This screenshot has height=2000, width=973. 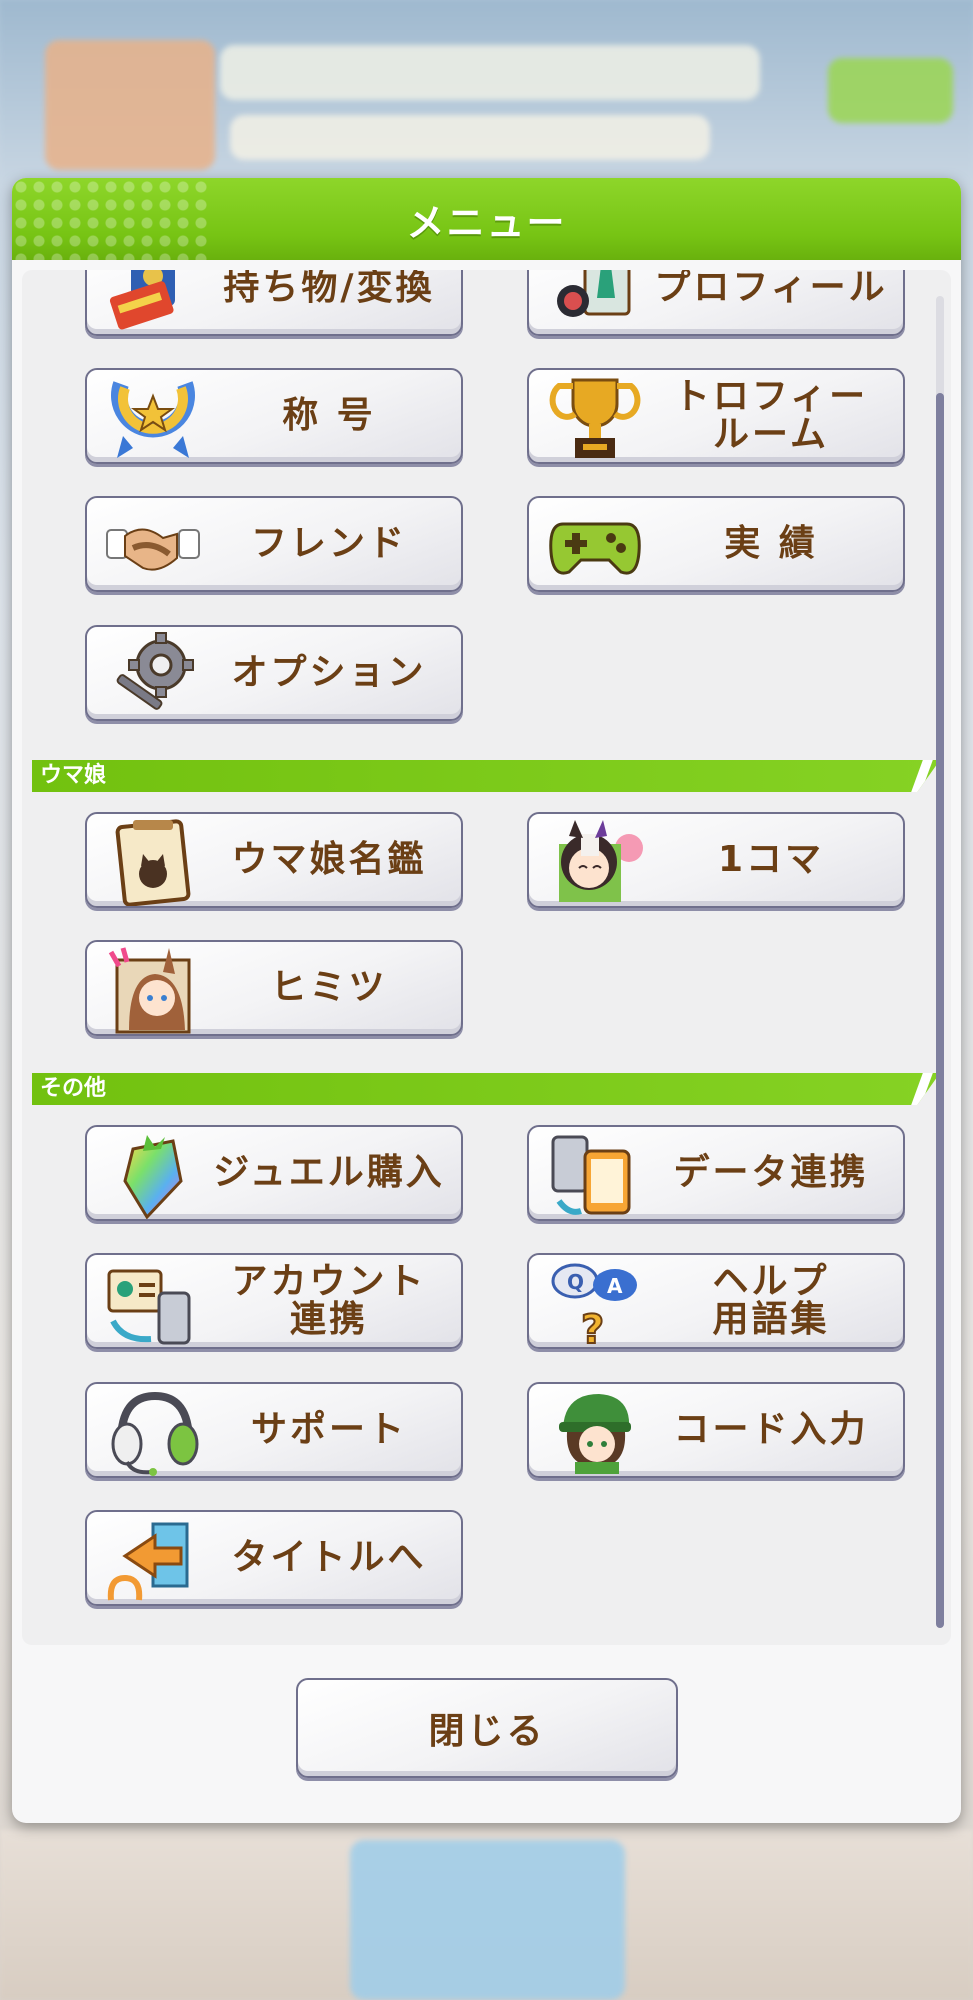 I want to click on background-currency-bar, so click(x=470, y=137).